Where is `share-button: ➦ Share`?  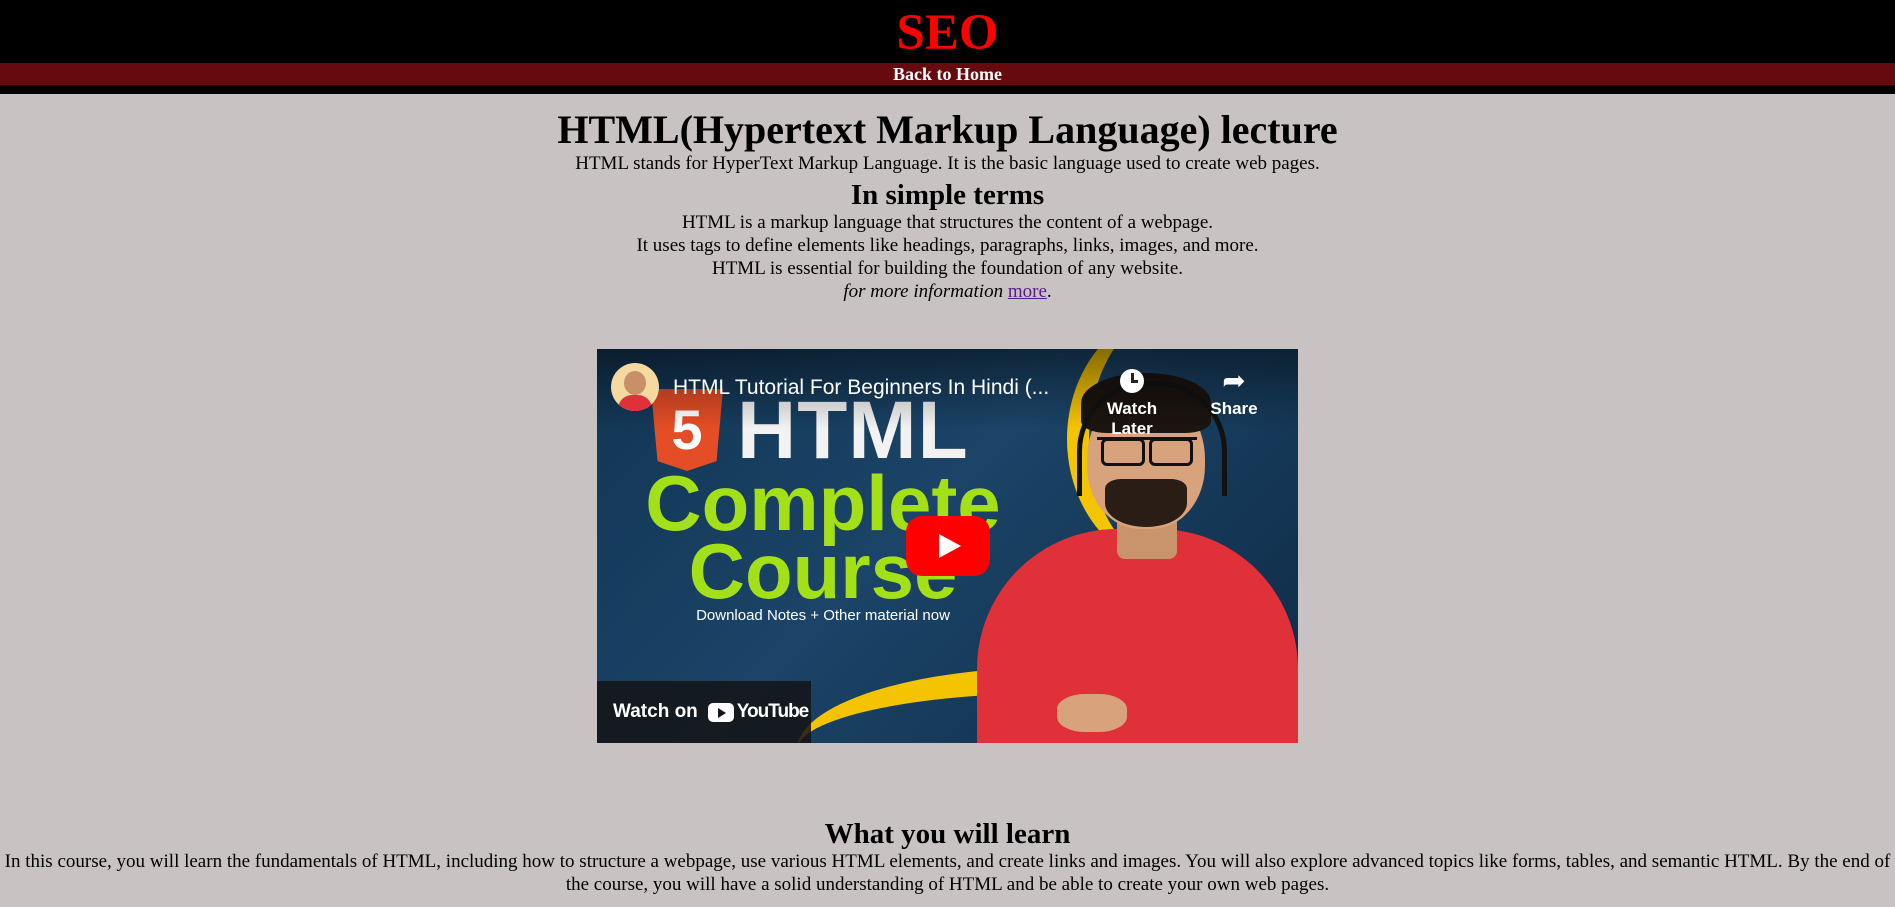 share-button: ➦ Share is located at coordinates (1234, 391).